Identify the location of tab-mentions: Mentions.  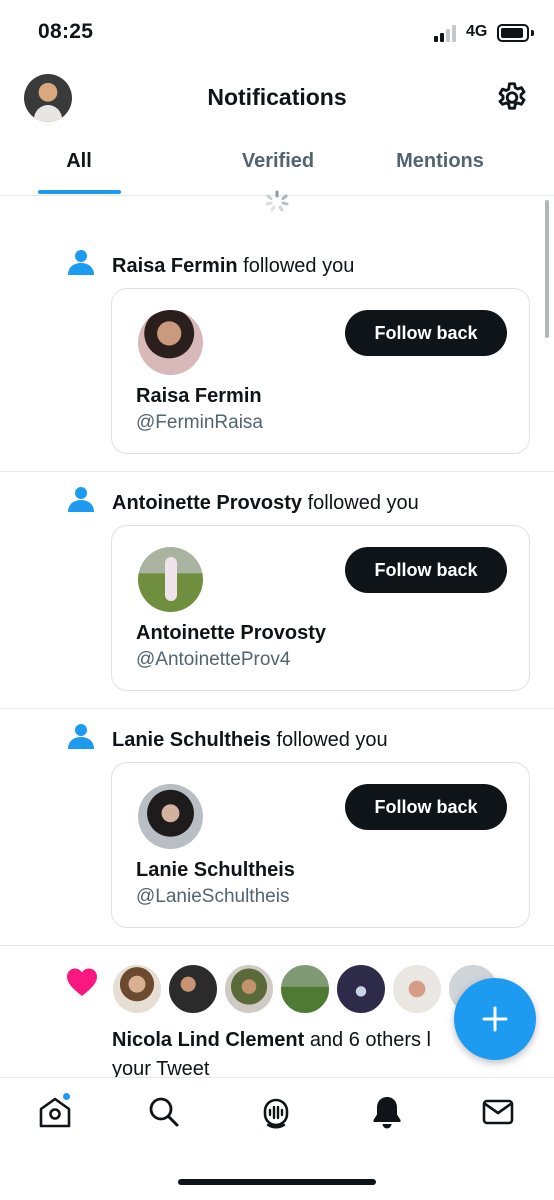
(440, 161).